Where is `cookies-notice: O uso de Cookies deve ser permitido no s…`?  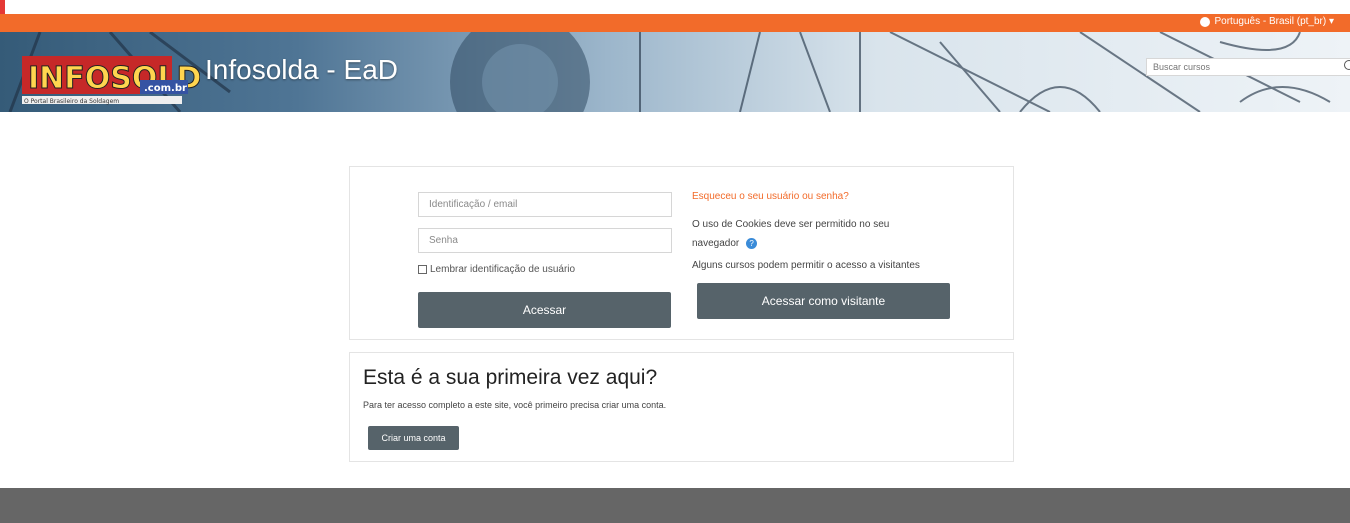
cookies-notice: O uso de Cookies deve ser permitido no s… is located at coordinates (807, 234).